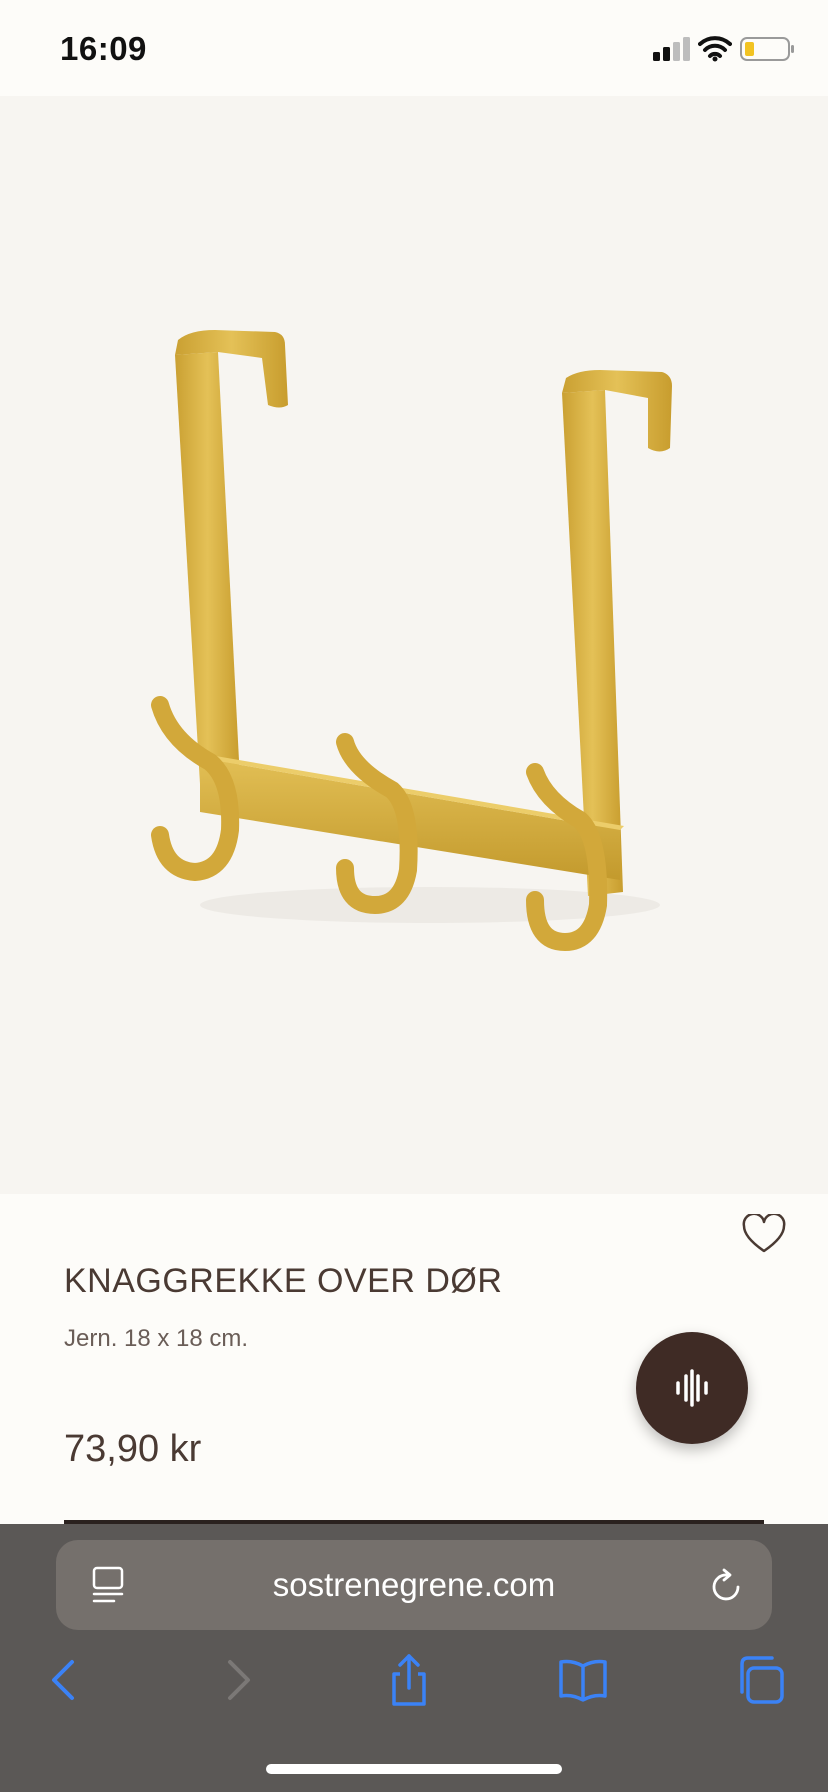 This screenshot has width=828, height=1792. I want to click on voice-assistant-button, so click(692, 1388).